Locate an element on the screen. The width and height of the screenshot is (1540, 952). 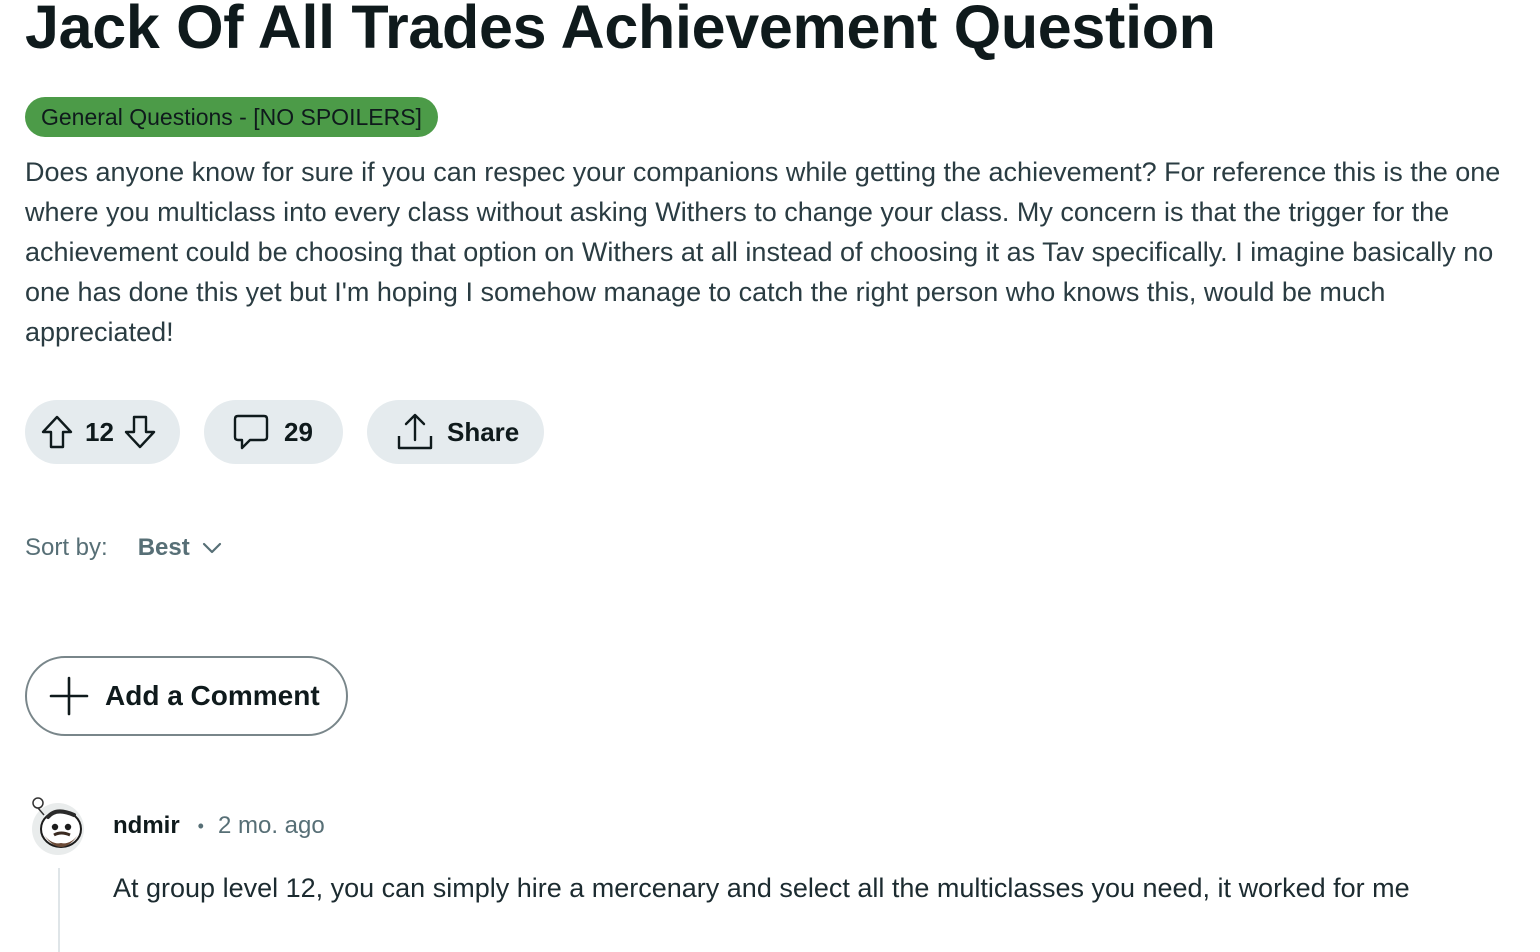
share-button: Share is located at coordinates (455, 432).